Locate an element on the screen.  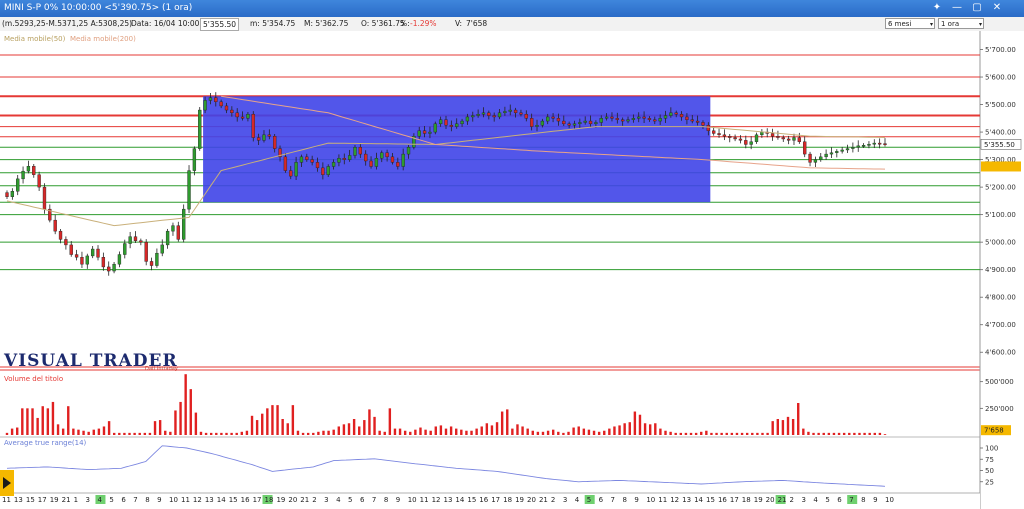
price-axis-label: 5'500.00 is located at coordinates (1000, 105).